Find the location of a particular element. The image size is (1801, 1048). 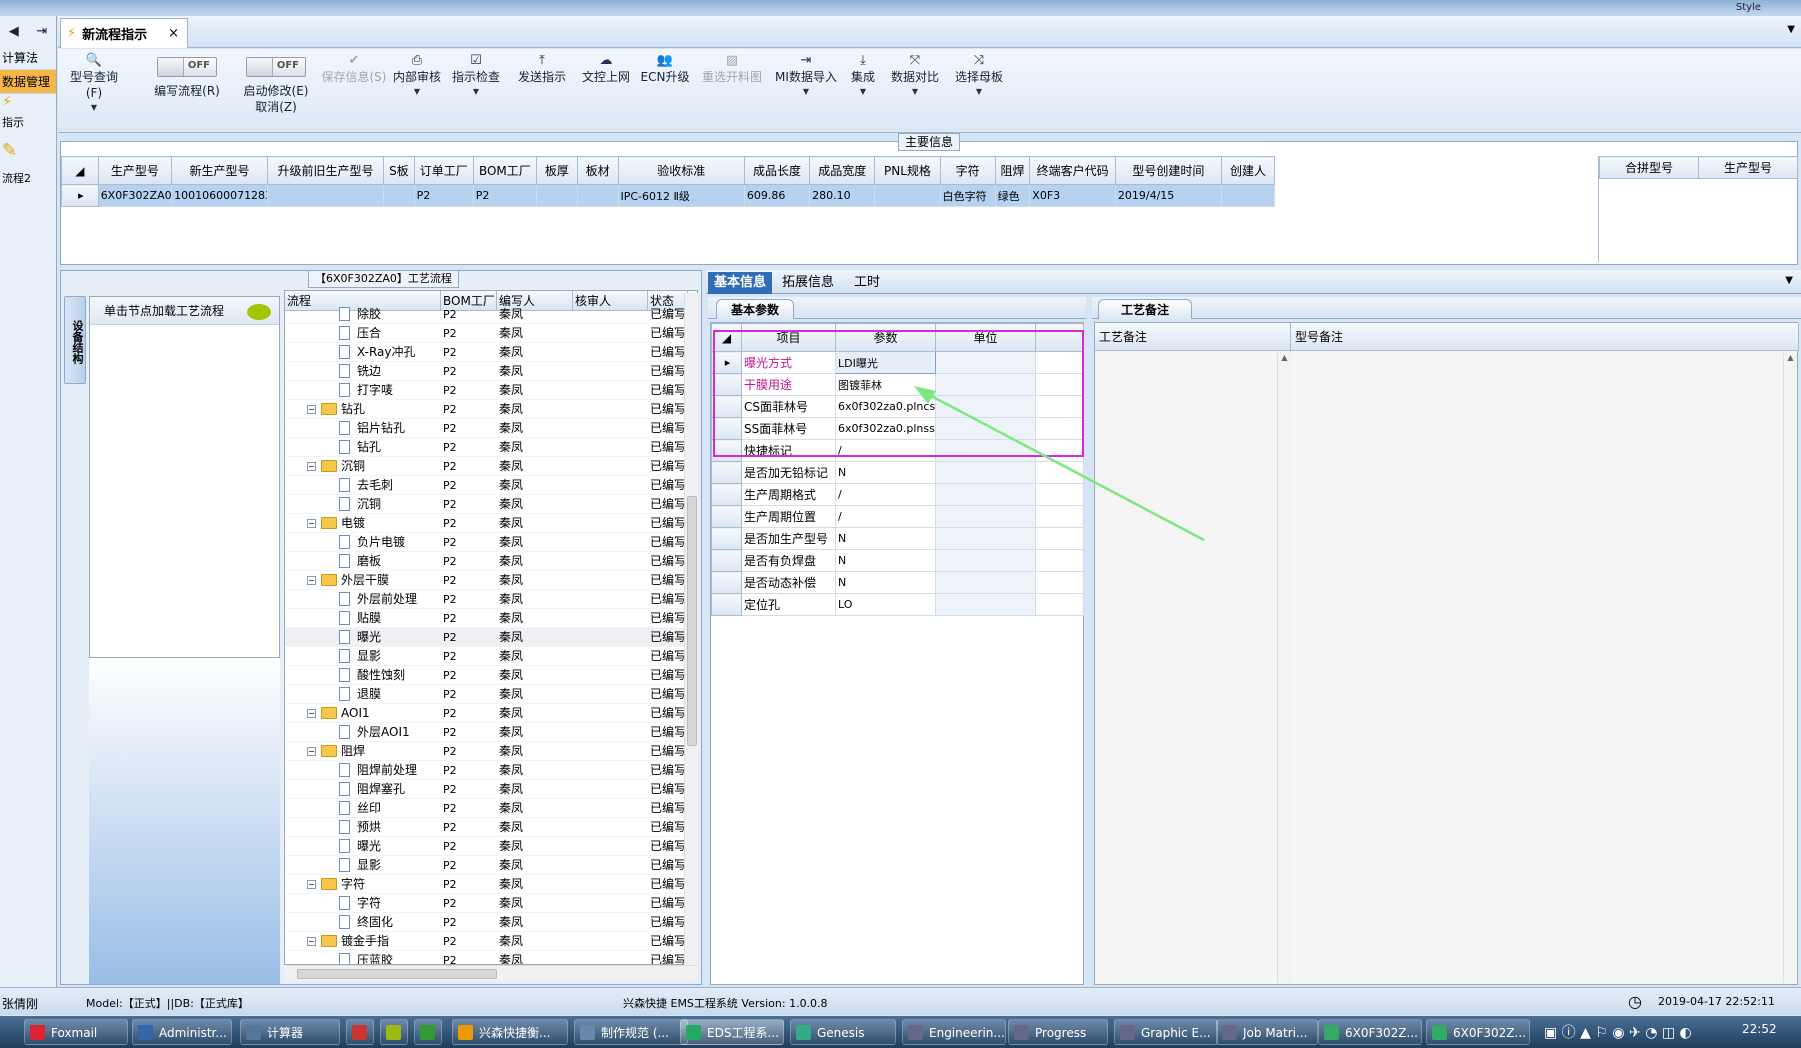

column-header: 工艺备注 is located at coordinates (1193, 337).